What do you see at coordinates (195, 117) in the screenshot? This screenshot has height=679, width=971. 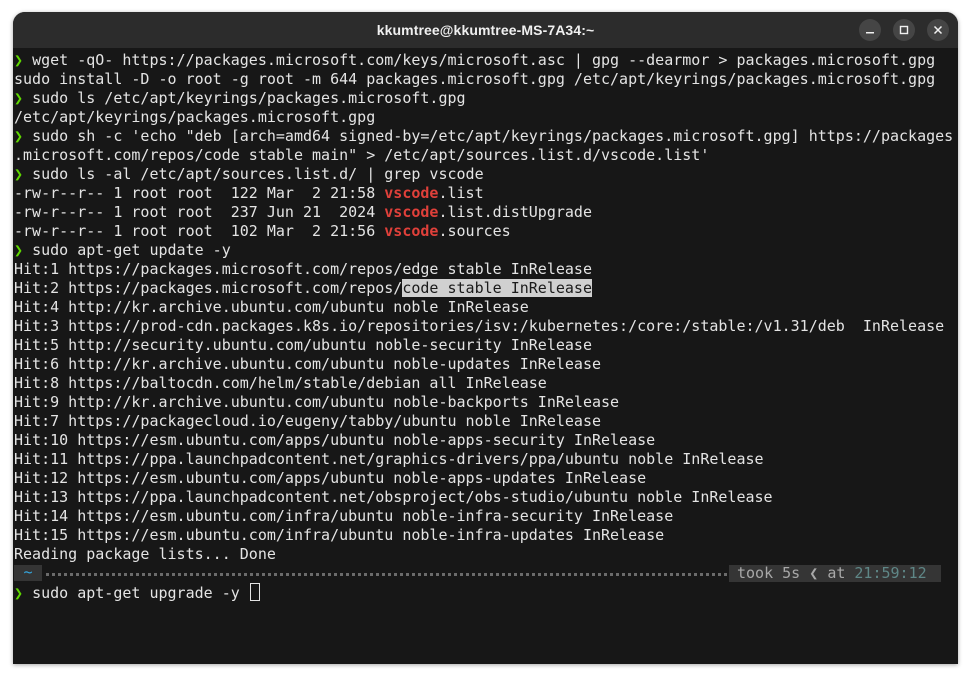 I see `output-text: /etc/apt/keyrings/packages.microsoft.gpg` at bounding box center [195, 117].